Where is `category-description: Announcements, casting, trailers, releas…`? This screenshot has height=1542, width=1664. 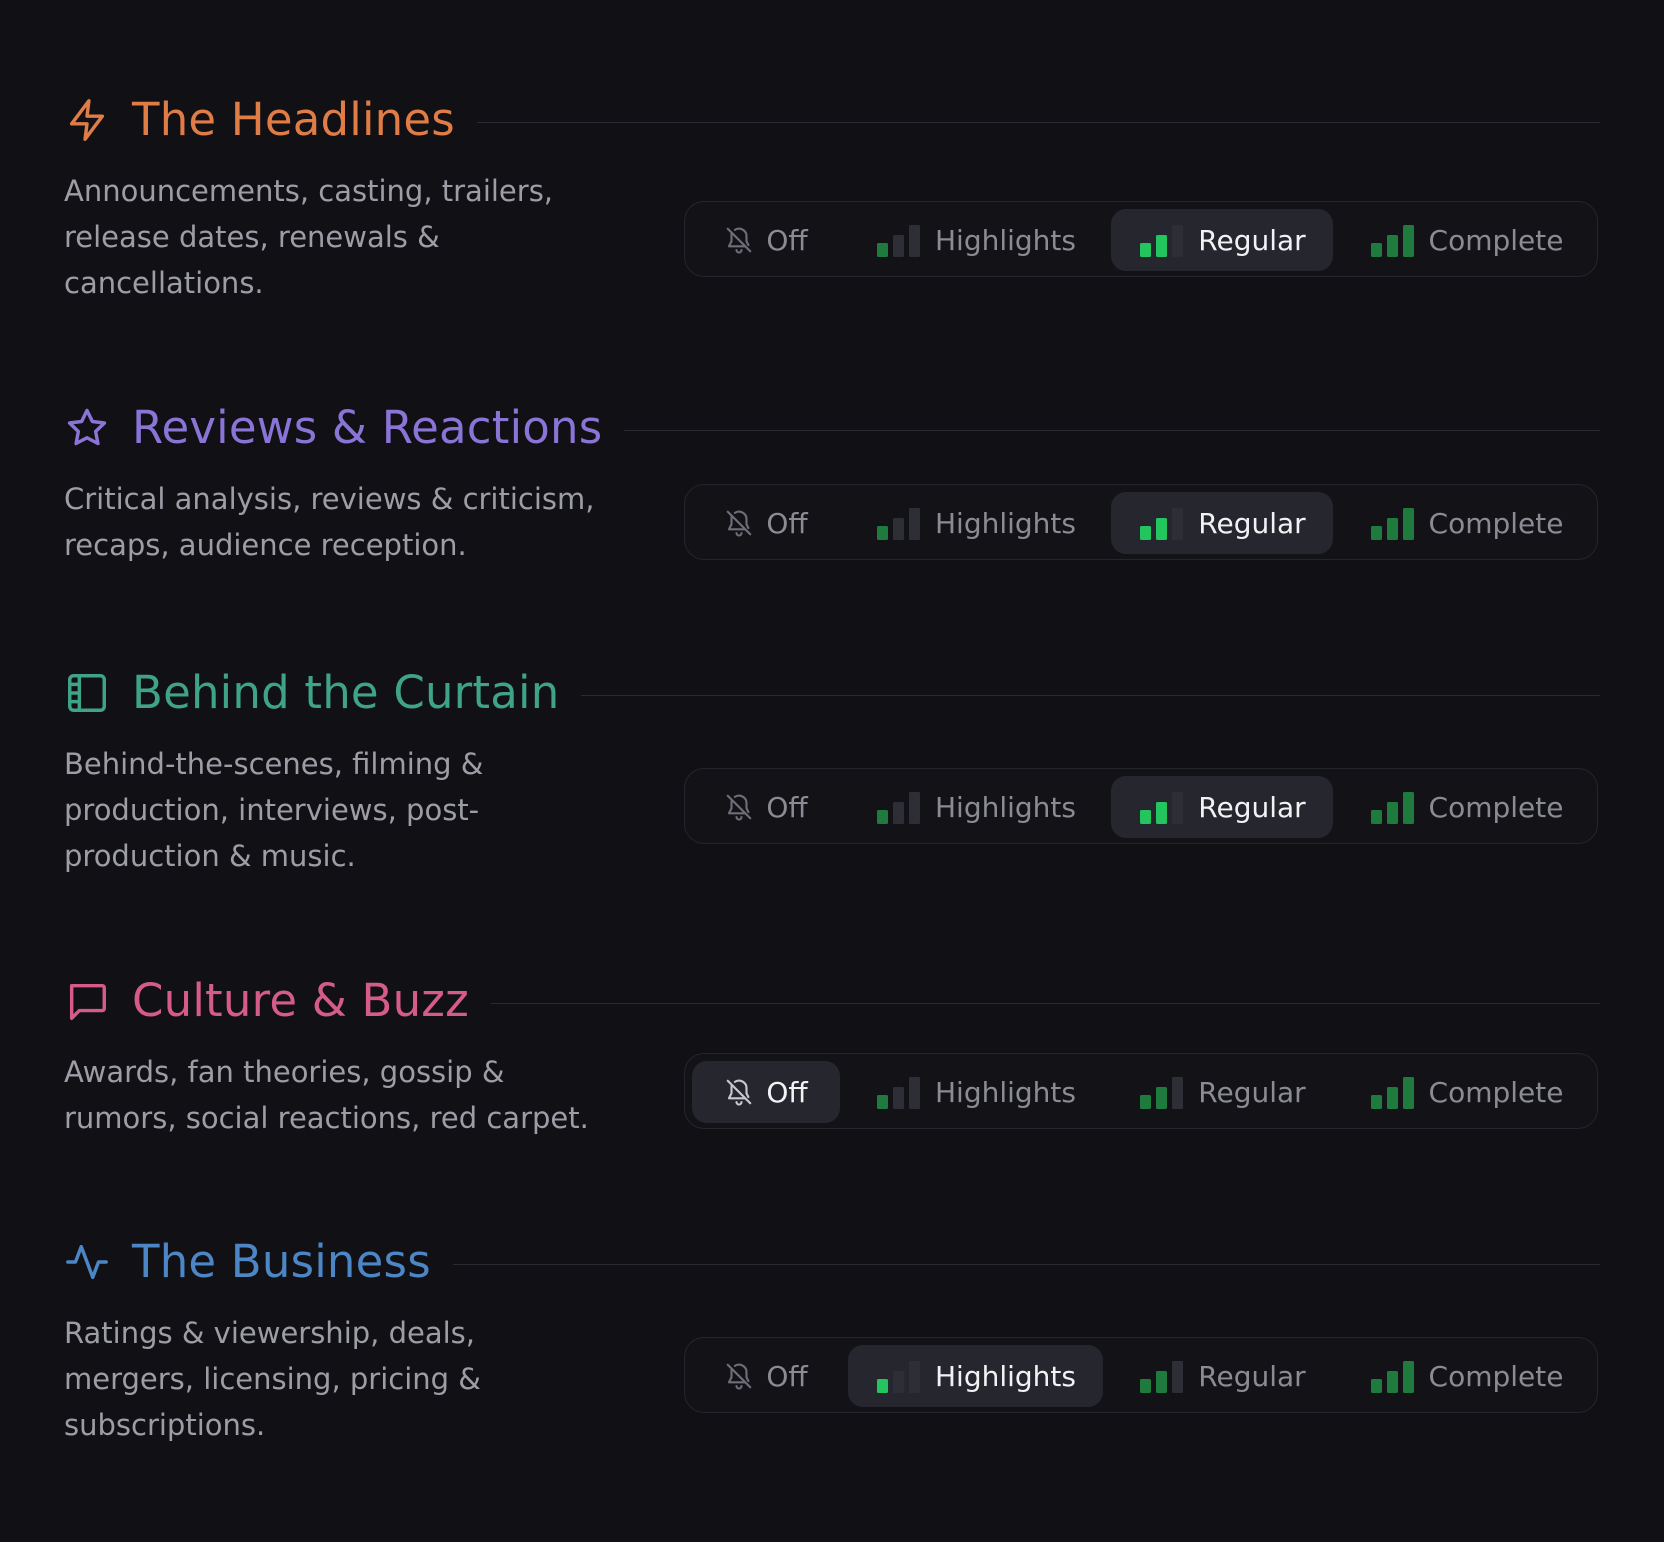 category-description: Announcements, casting, trailers, releas… is located at coordinates (309, 237).